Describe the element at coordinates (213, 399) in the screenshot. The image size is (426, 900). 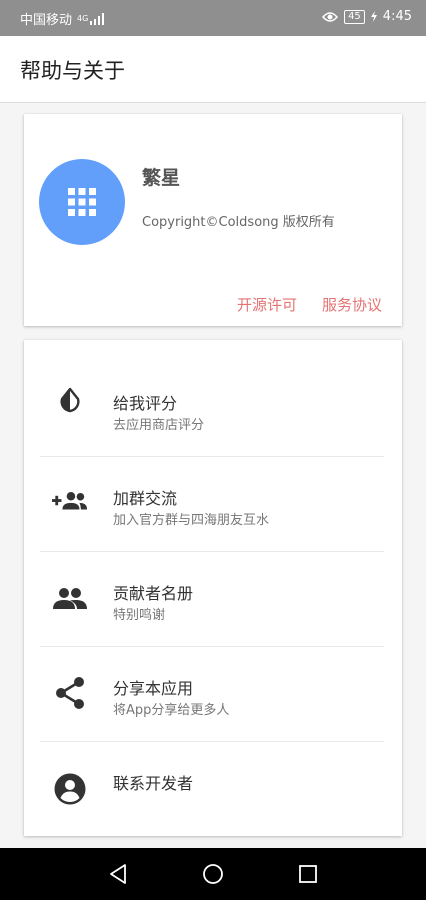
I see `menu-item-rate: 给我评分 去应用商店评分` at that location.